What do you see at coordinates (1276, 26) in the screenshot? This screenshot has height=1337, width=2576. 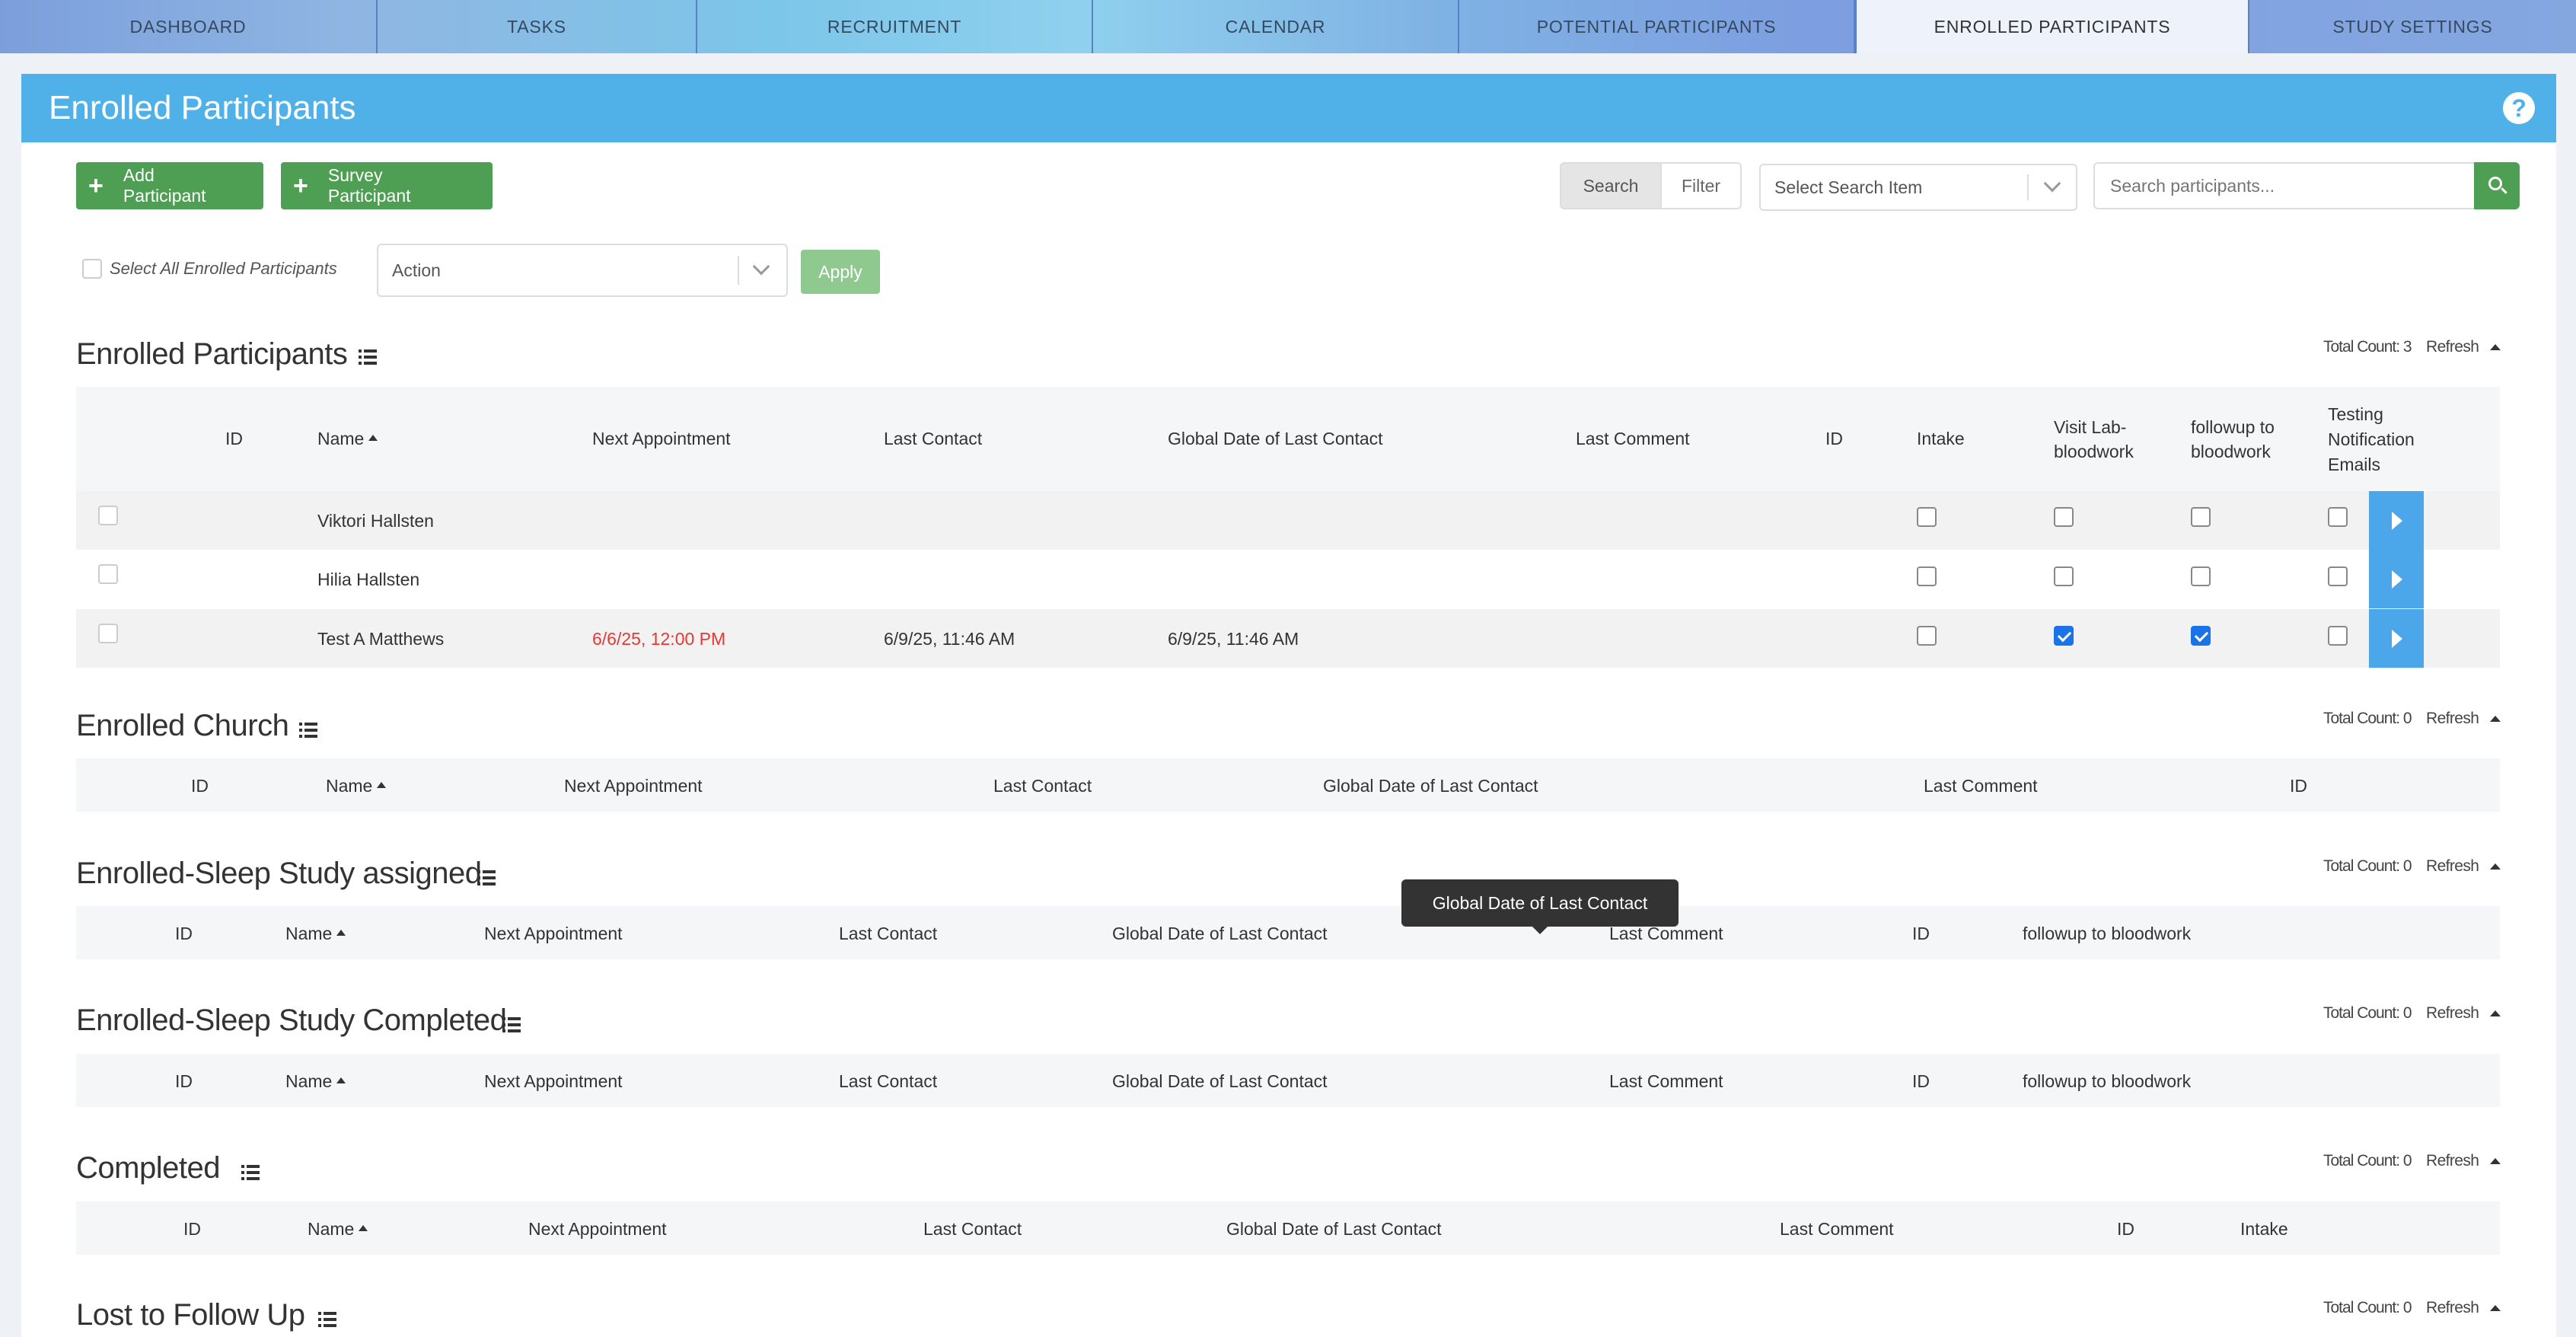 I see `tab-calendar: CALENDAR` at bounding box center [1276, 26].